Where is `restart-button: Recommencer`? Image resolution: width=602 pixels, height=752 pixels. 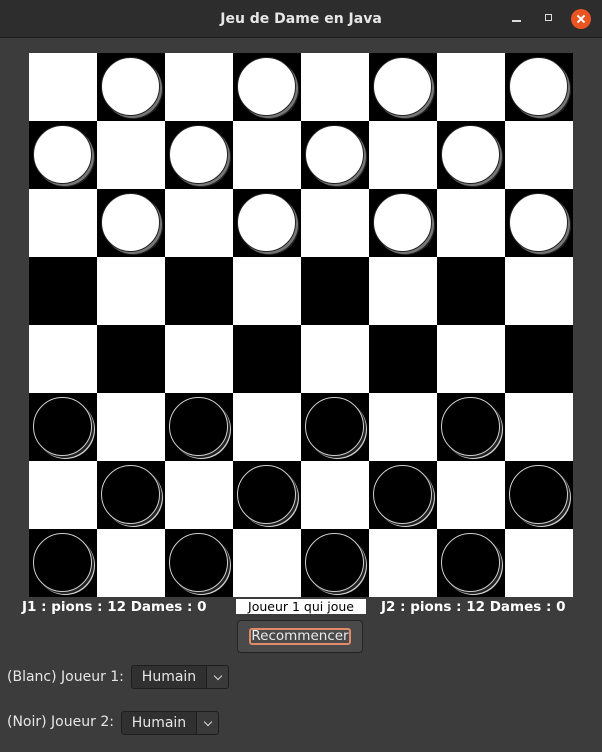 restart-button: Recommencer is located at coordinates (300, 636).